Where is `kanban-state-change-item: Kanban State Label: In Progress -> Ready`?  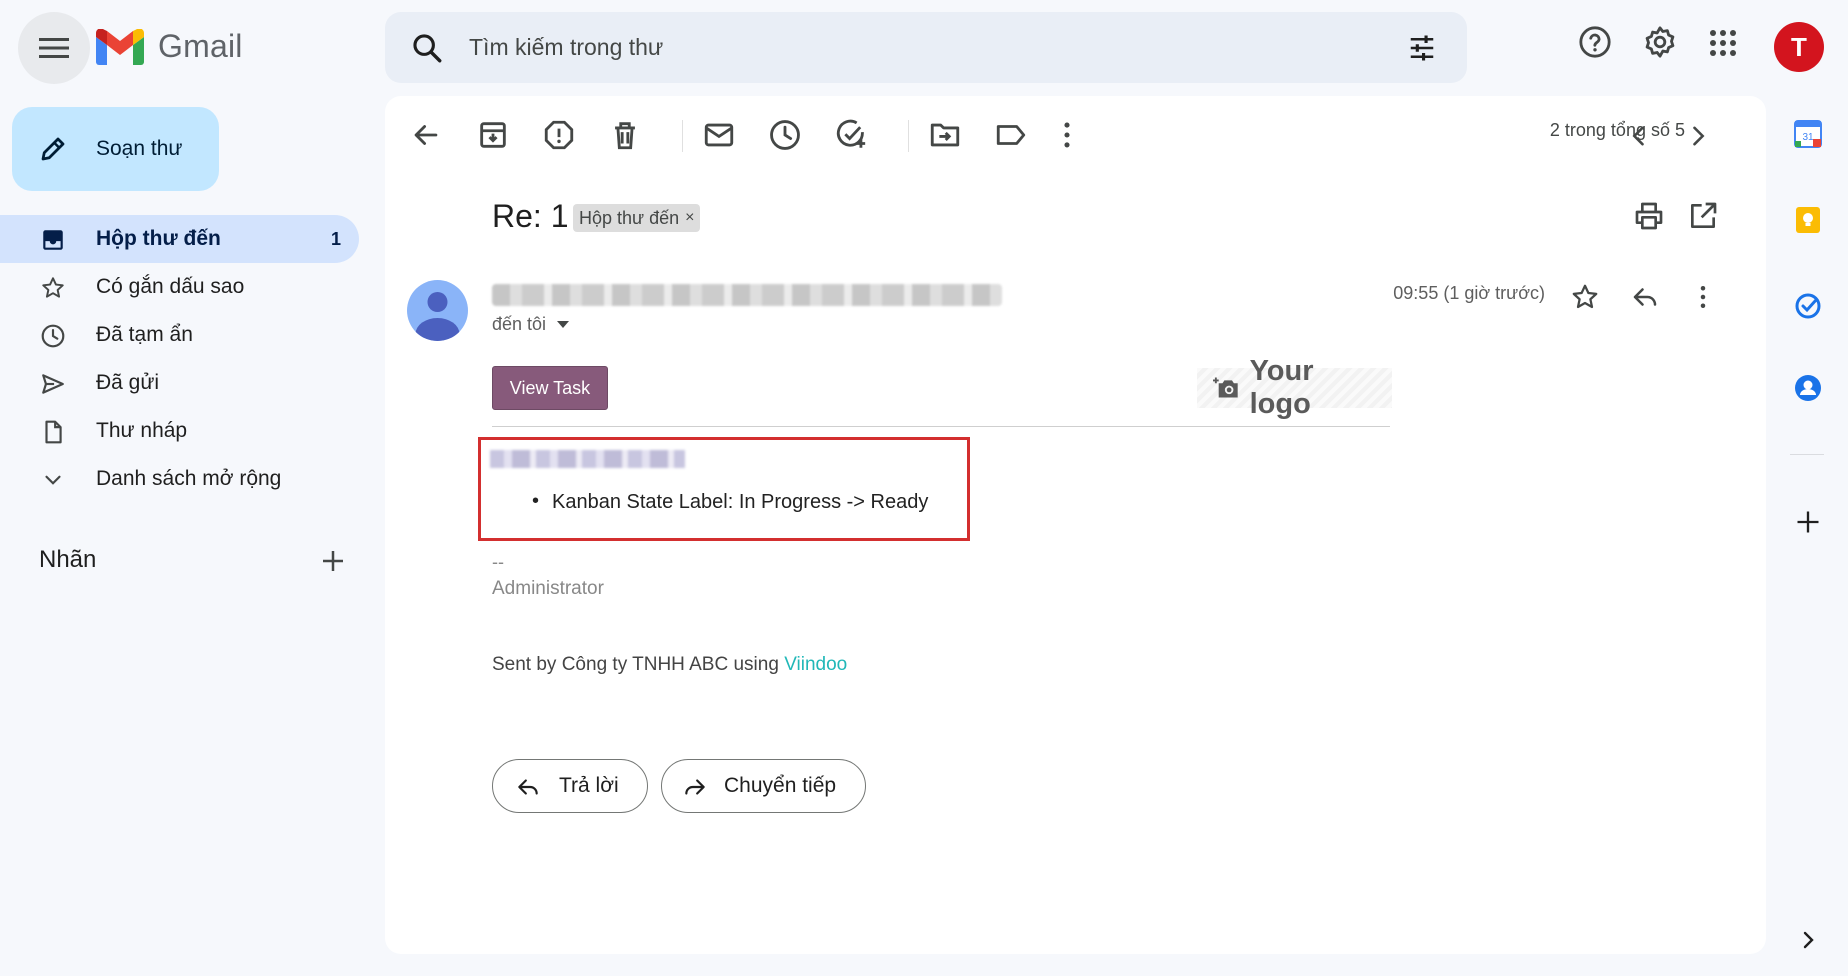
kanban-state-change-item: Kanban State Label: In Progress -> Ready is located at coordinates (730, 502).